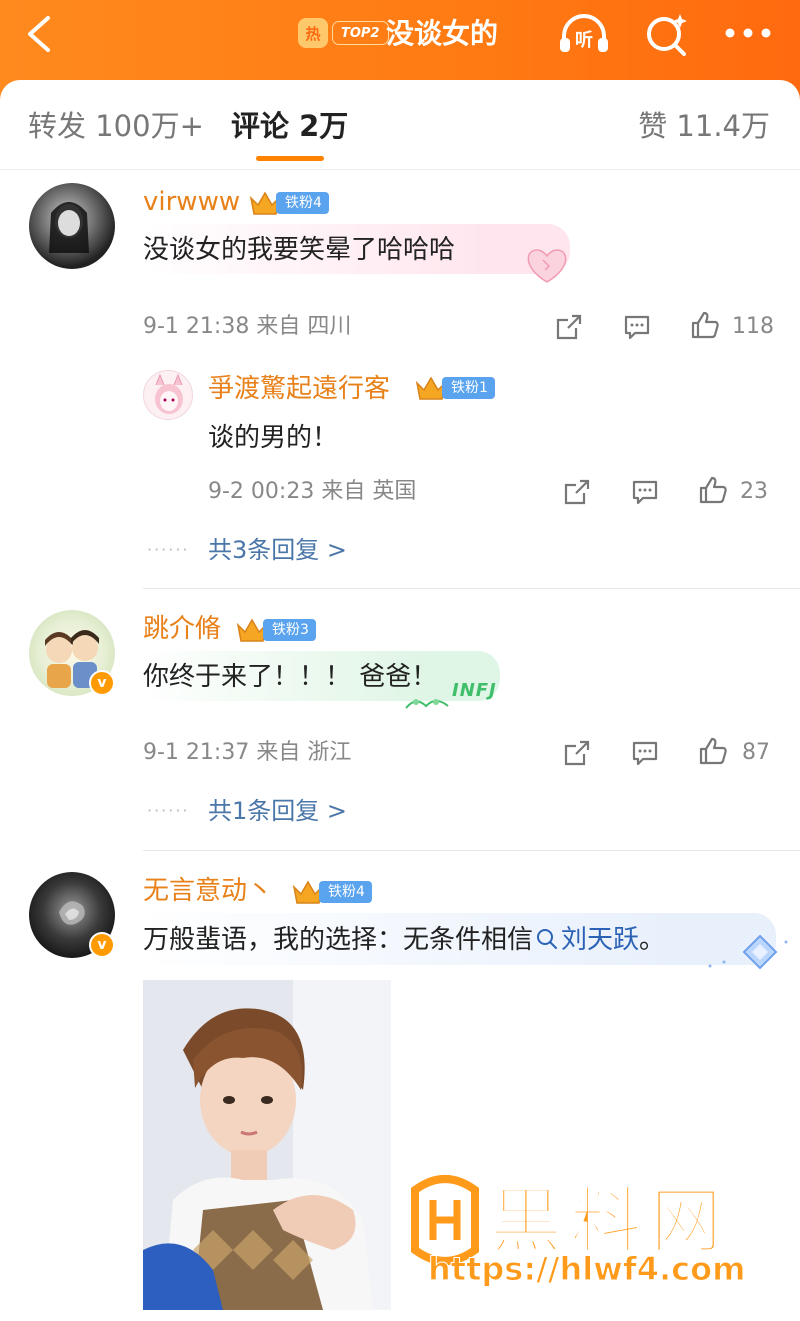 Image resolution: width=800 pixels, height=1321 pixels. Describe the element at coordinates (360, 33) in the screenshot. I see `rank-label: TOP2` at that location.